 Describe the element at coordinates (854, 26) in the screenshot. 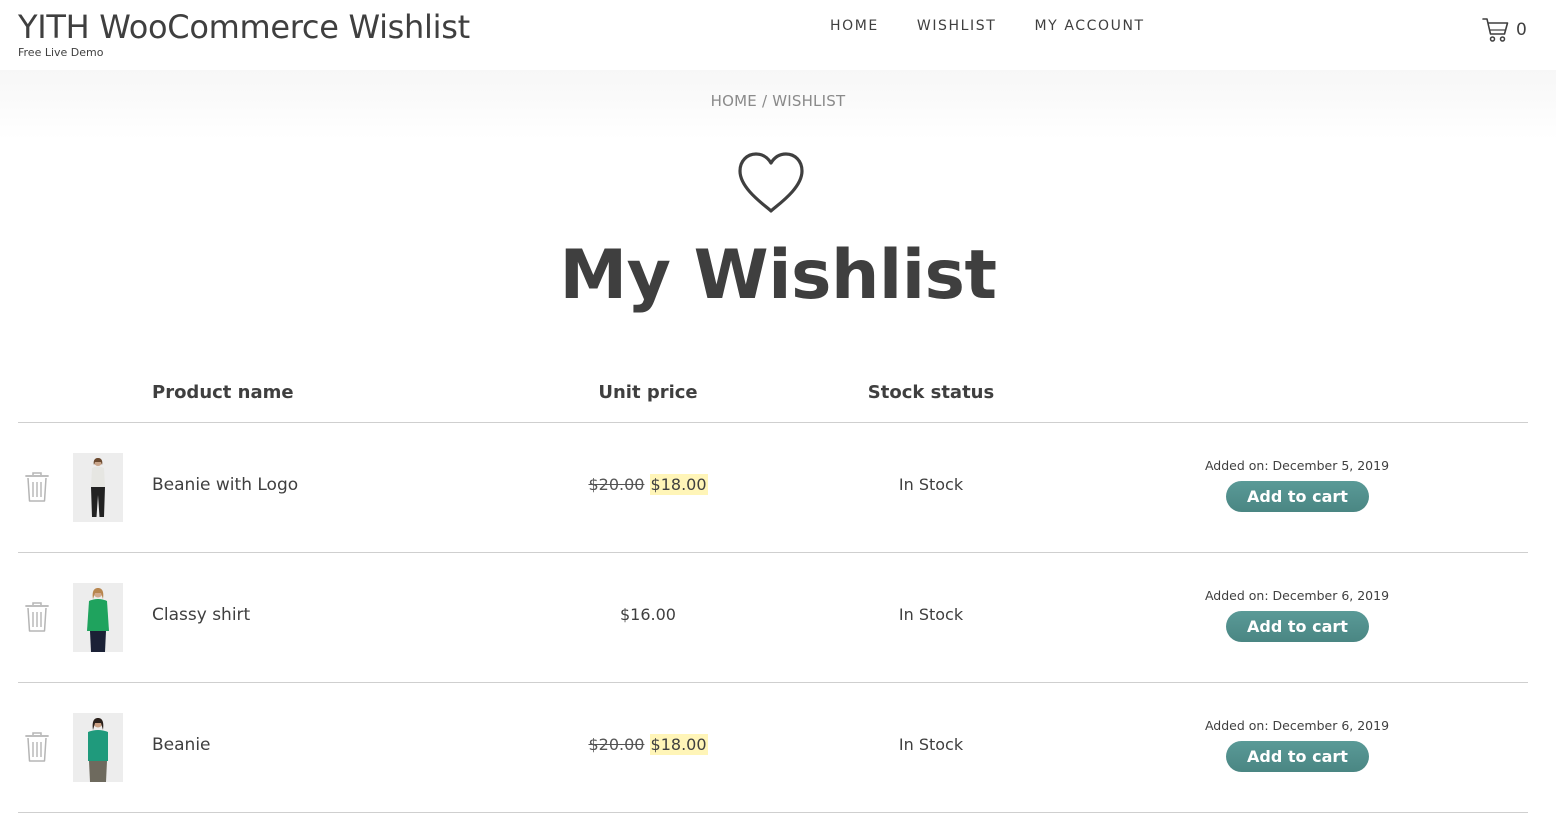

I see `nav-home: HOME` at that location.